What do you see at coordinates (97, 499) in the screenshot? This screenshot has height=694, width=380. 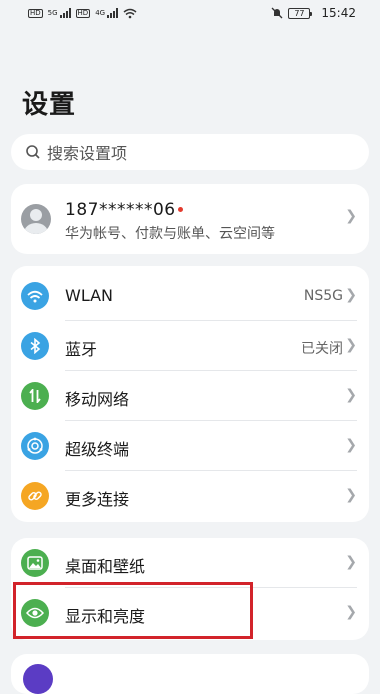 I see `settings-item-label: 更多连接` at bounding box center [97, 499].